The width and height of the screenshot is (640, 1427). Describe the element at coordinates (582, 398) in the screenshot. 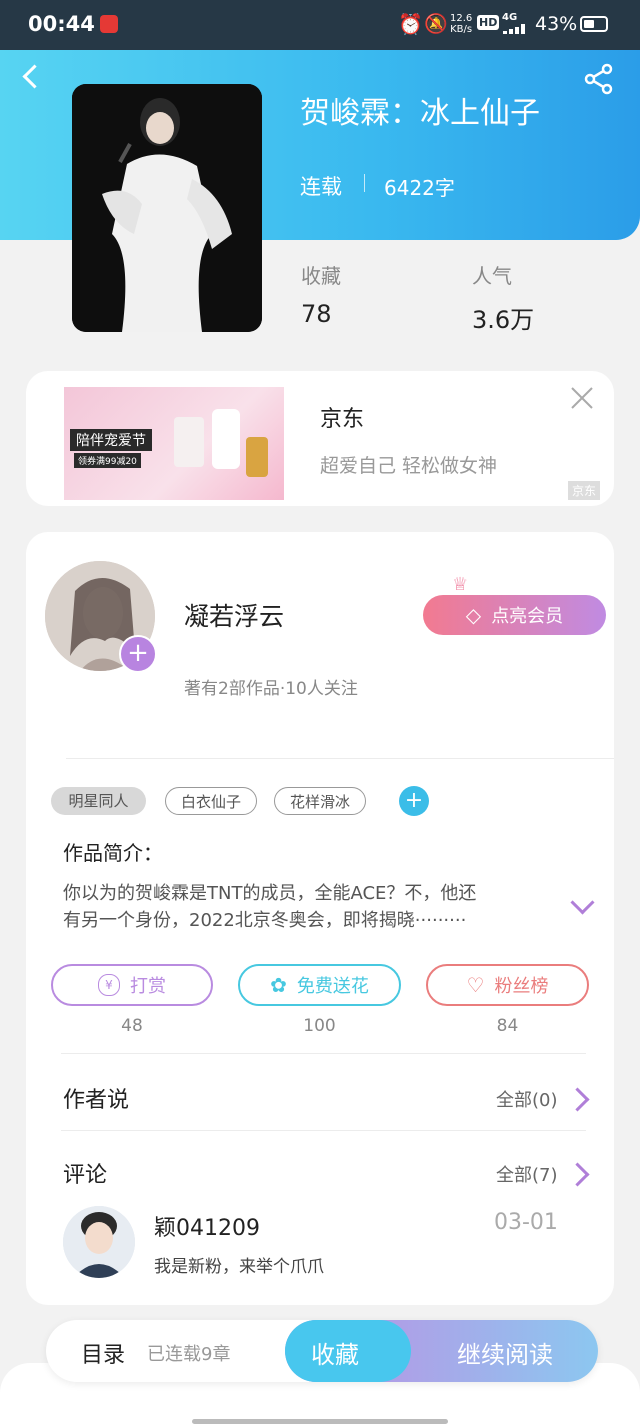

I see `close-icon` at that location.